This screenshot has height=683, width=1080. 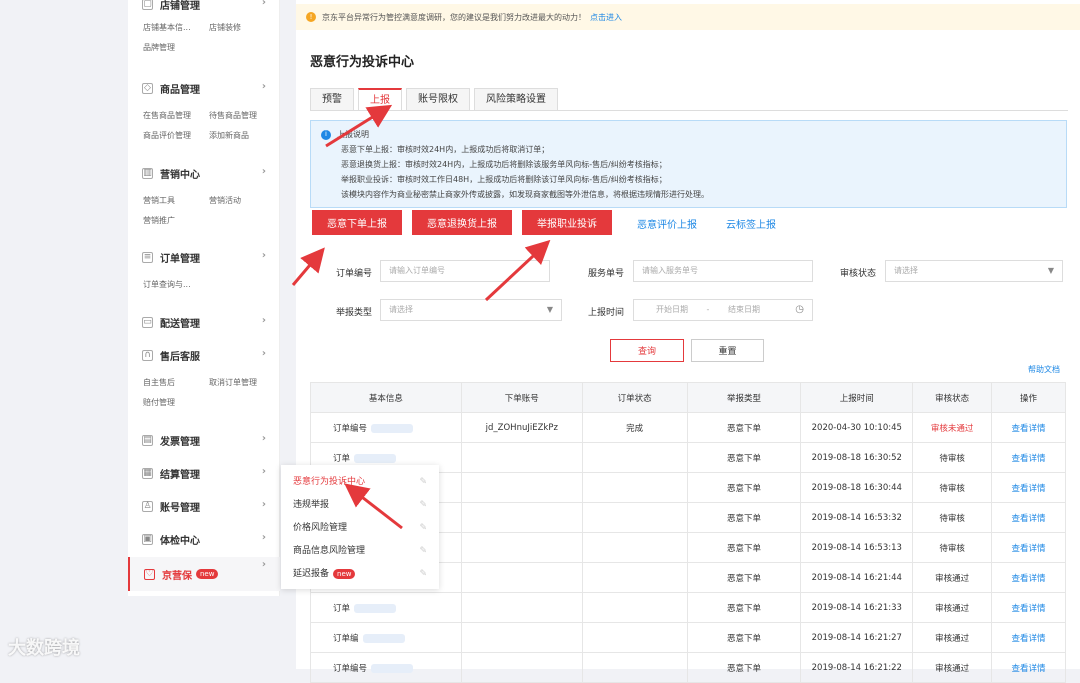 What do you see at coordinates (360, 574) in the screenshot?
I see `menu-item-delay-filing: 延迟报备 new ✎` at bounding box center [360, 574].